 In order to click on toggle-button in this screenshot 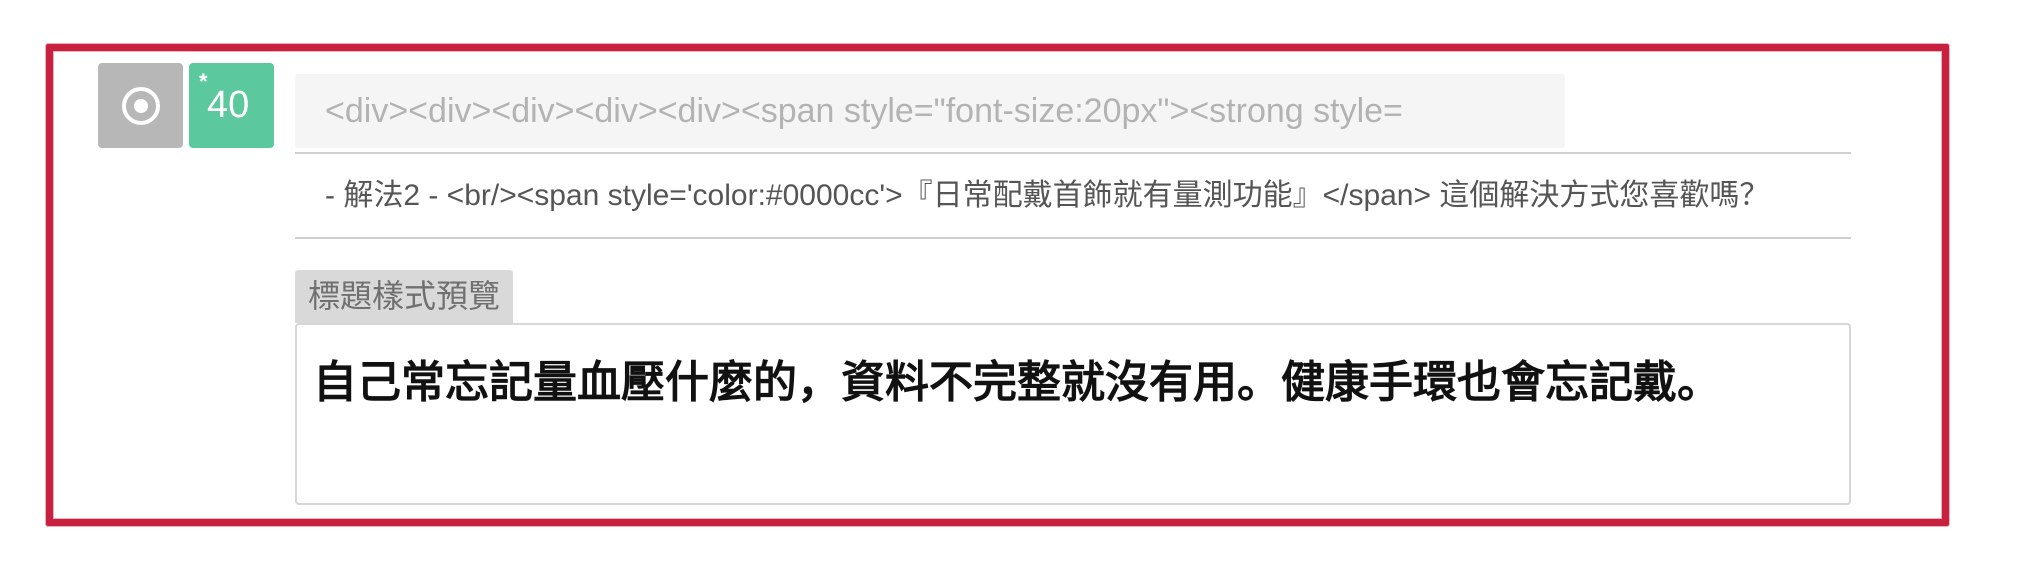, I will do `click(140, 105)`.